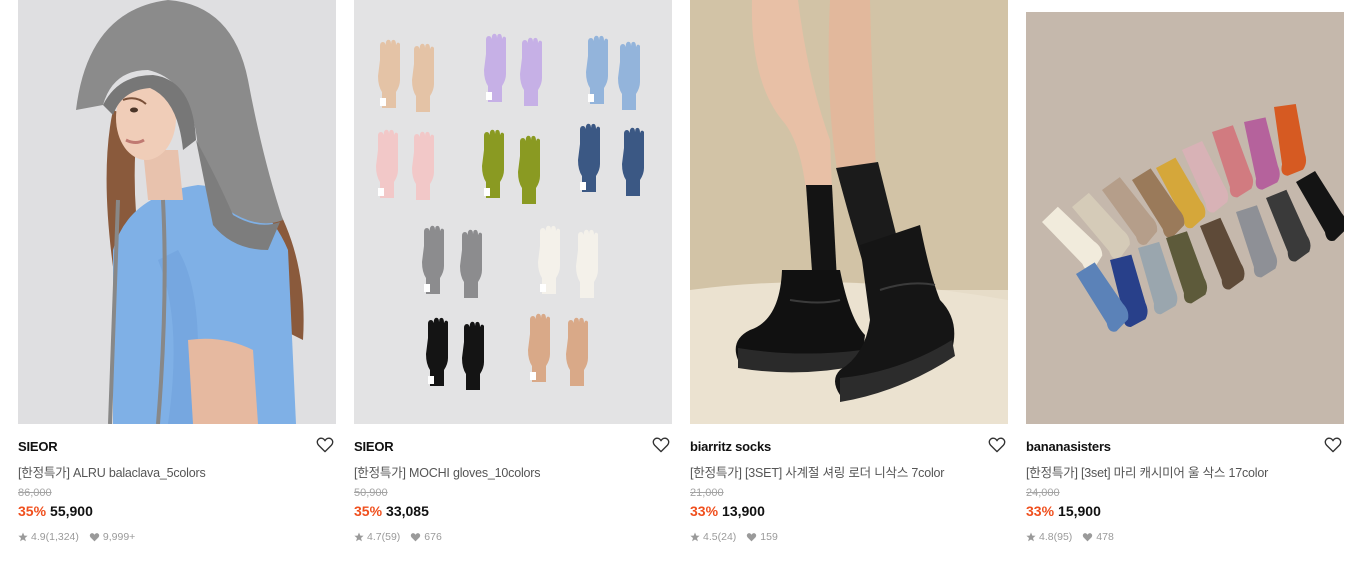 This screenshot has width=1353, height=563. What do you see at coordinates (743, 511) in the screenshot?
I see `sale-price: 13,900` at bounding box center [743, 511].